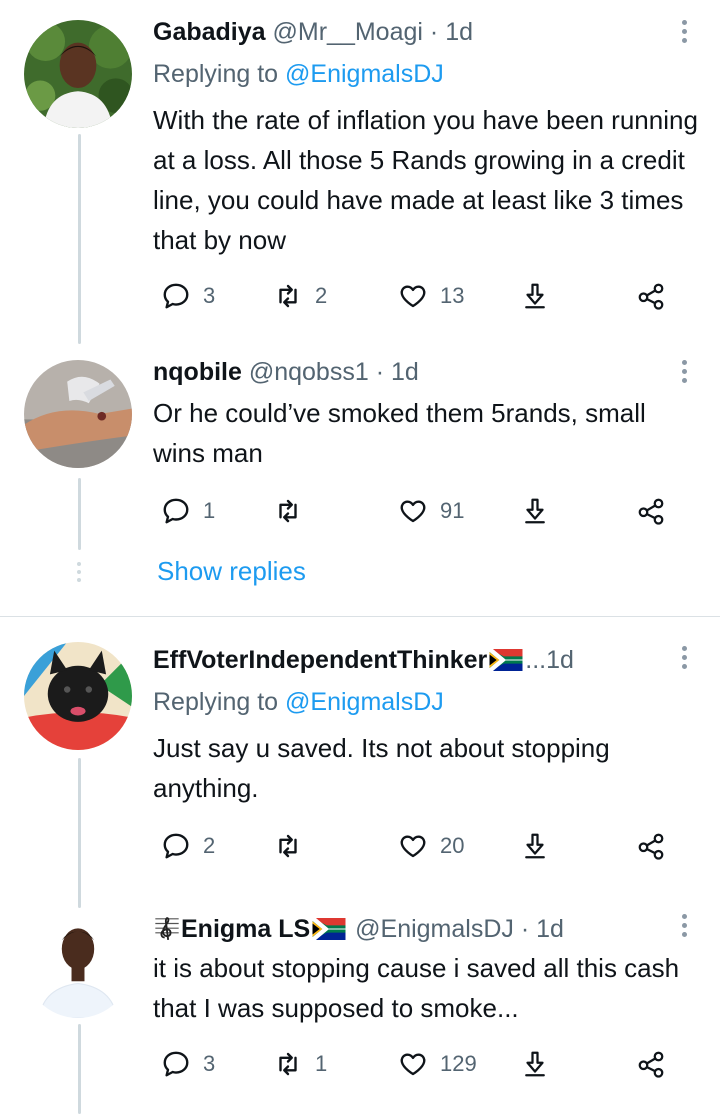  What do you see at coordinates (434, 929) in the screenshot?
I see `user-handle: @EnigmalsDJ` at bounding box center [434, 929].